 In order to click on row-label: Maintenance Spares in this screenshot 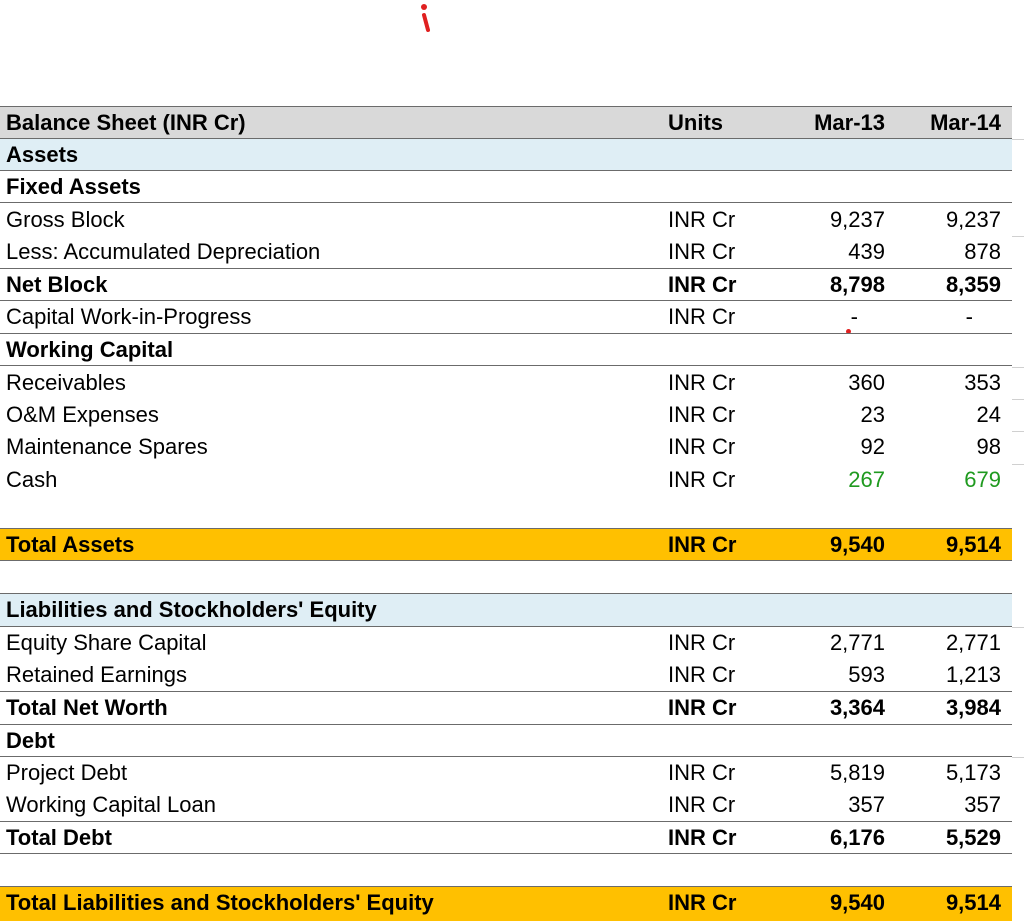, I will do `click(107, 447)`.